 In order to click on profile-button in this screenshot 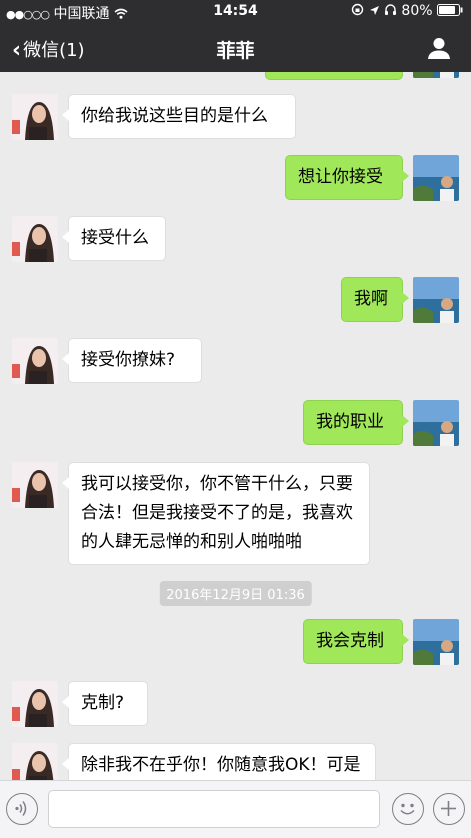, I will do `click(439, 48)`.